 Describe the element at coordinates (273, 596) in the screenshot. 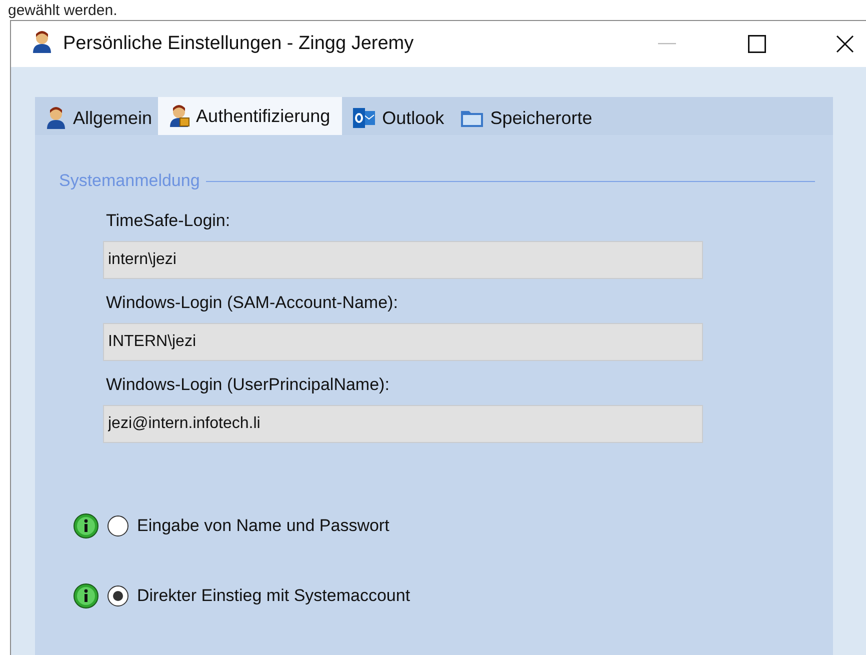

I see `option-label: Direkter Einstieg mit Systemaccount` at that location.